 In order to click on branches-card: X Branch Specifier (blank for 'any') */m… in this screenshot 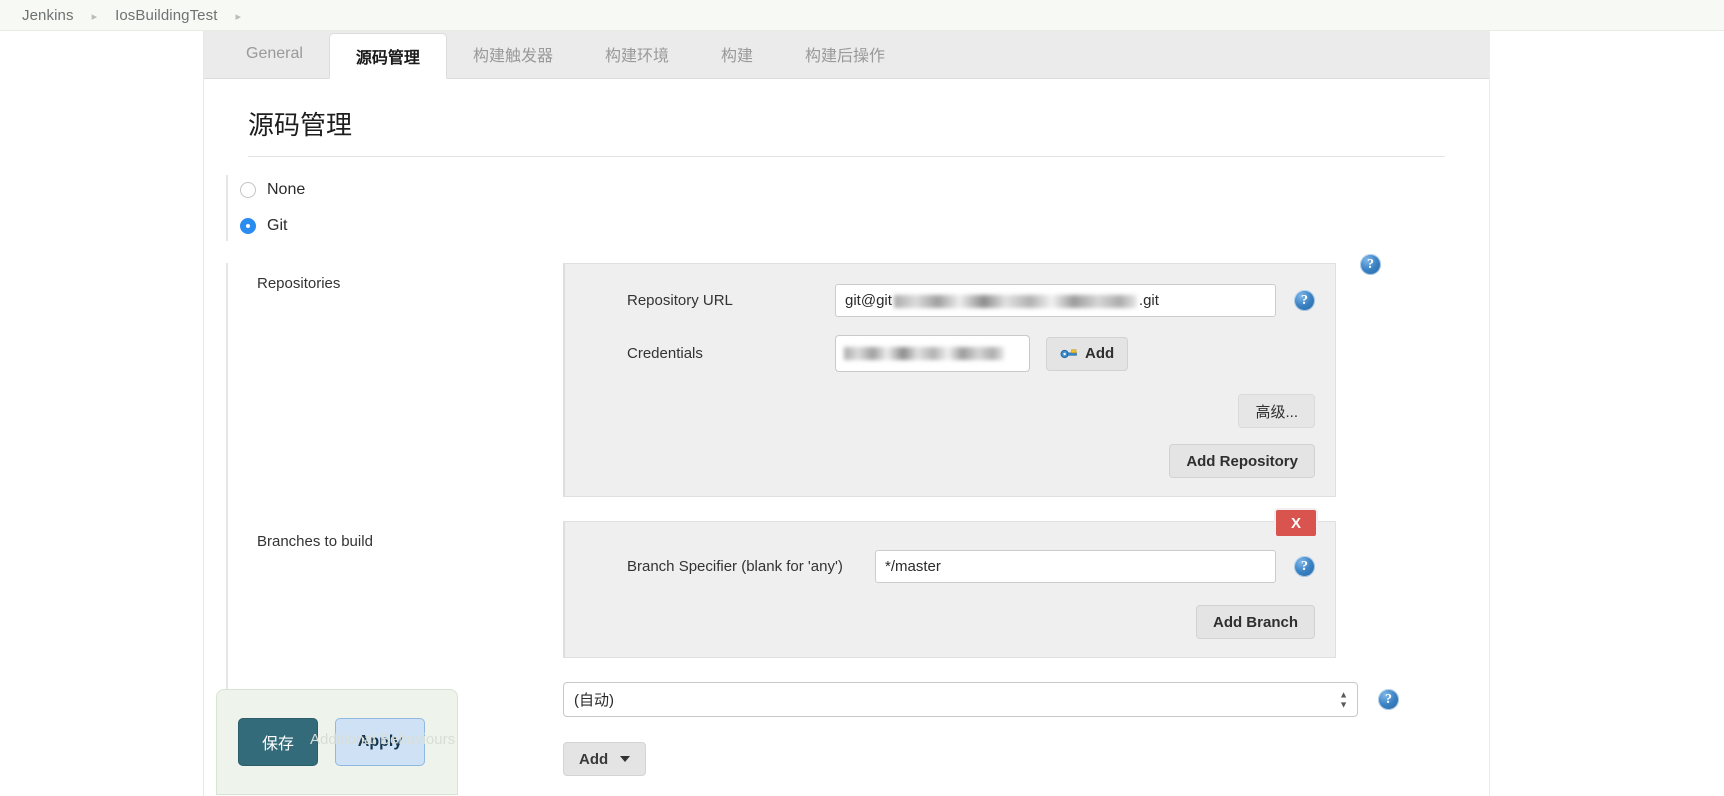, I will do `click(949, 583)`.